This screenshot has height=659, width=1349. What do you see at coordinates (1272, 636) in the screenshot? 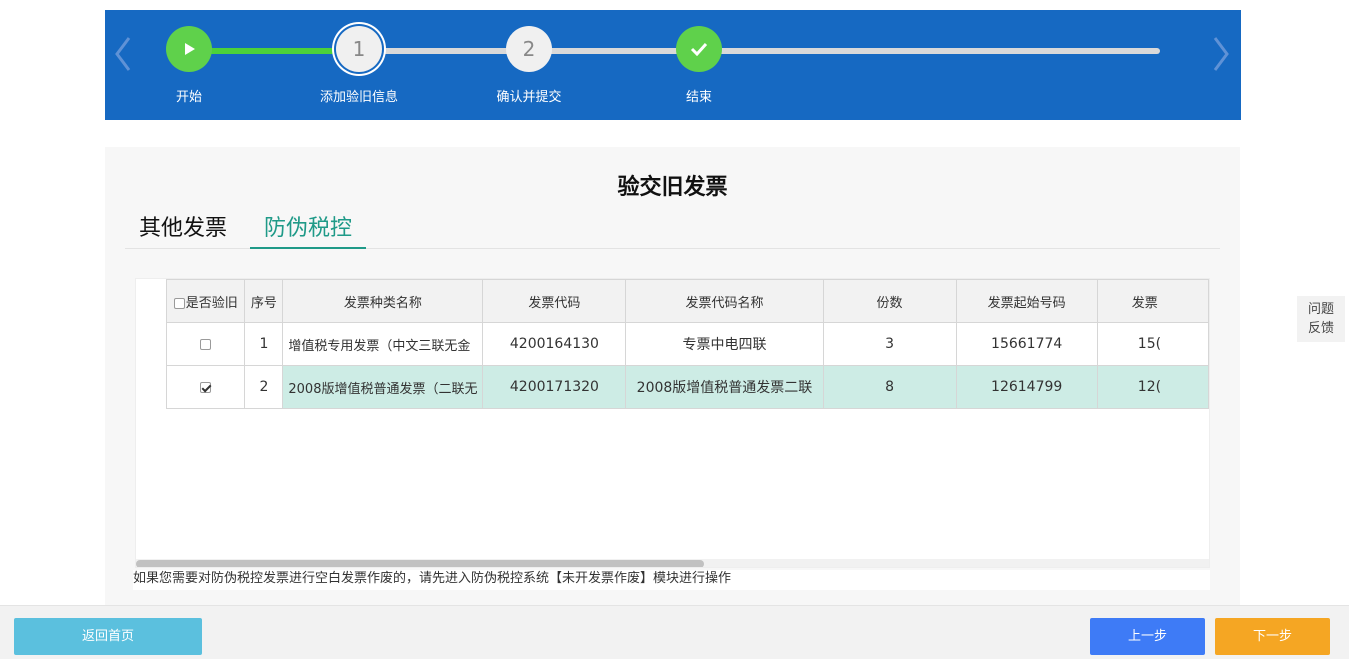
I see `next-step-button: 下一步` at bounding box center [1272, 636].